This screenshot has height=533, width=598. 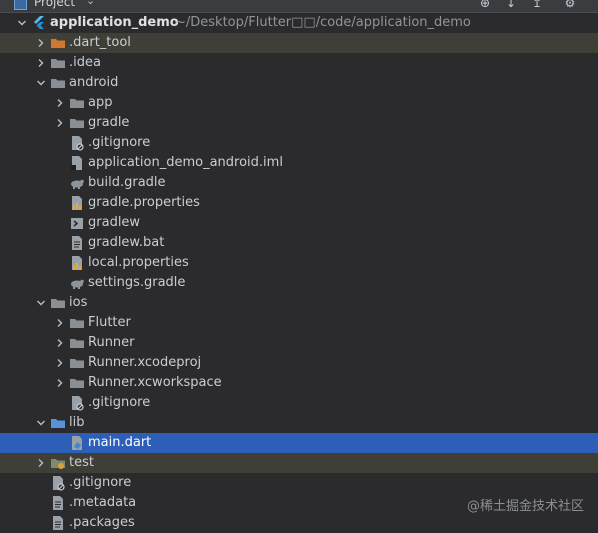 I want to click on tree-item-build-gradle: build.gradle, so click(x=299, y=183).